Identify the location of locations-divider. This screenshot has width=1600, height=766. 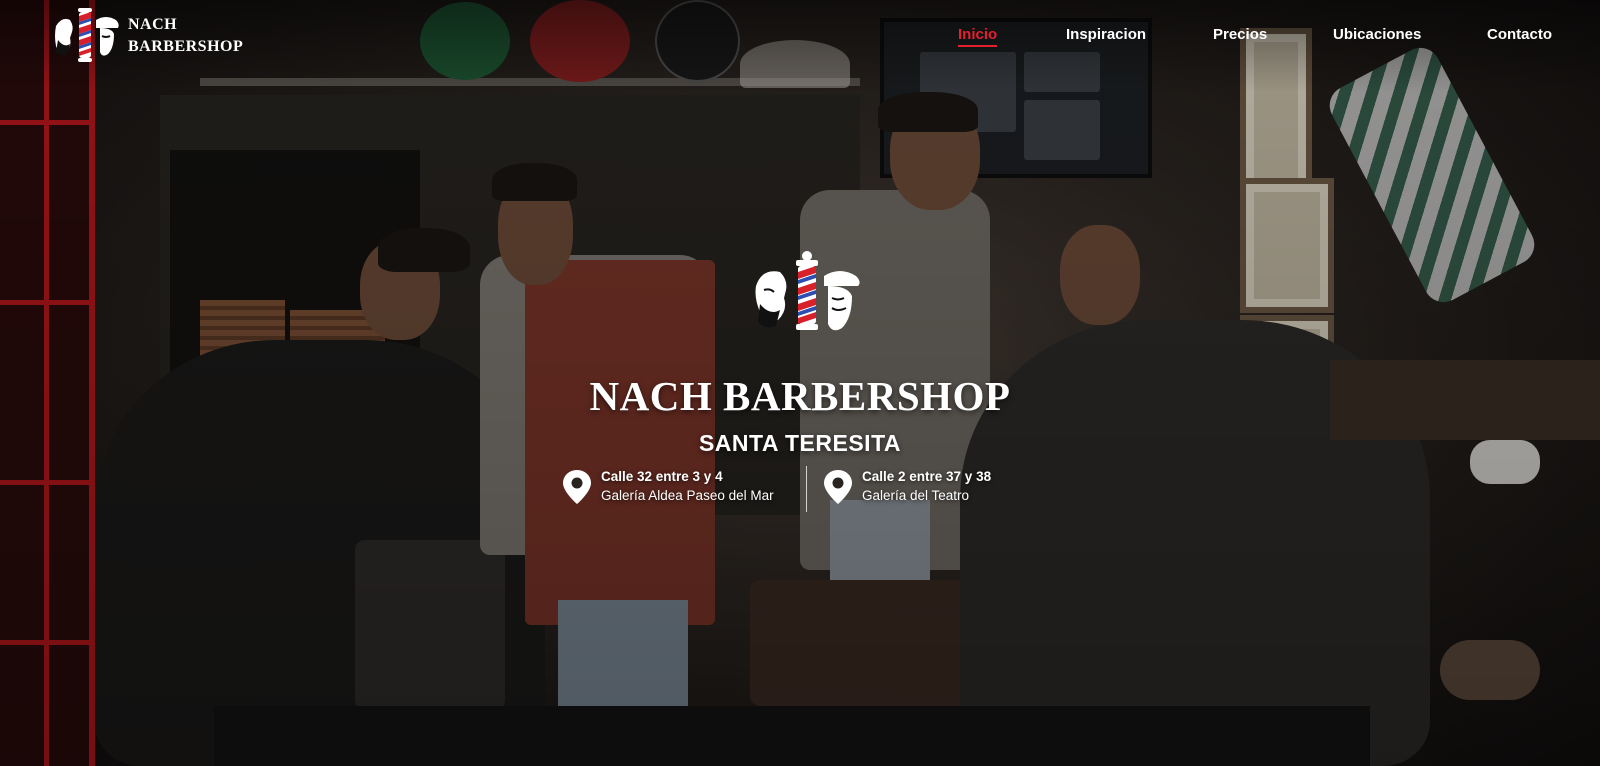
(806, 489).